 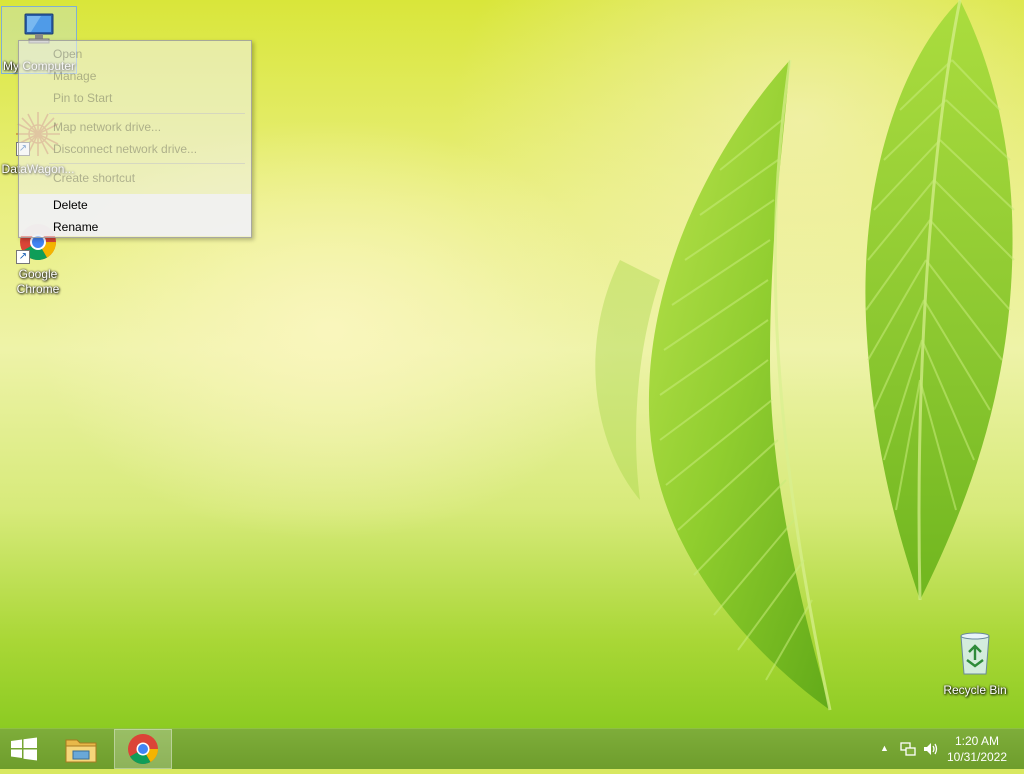 I want to click on windows-logo-icon, so click(x=24, y=749).